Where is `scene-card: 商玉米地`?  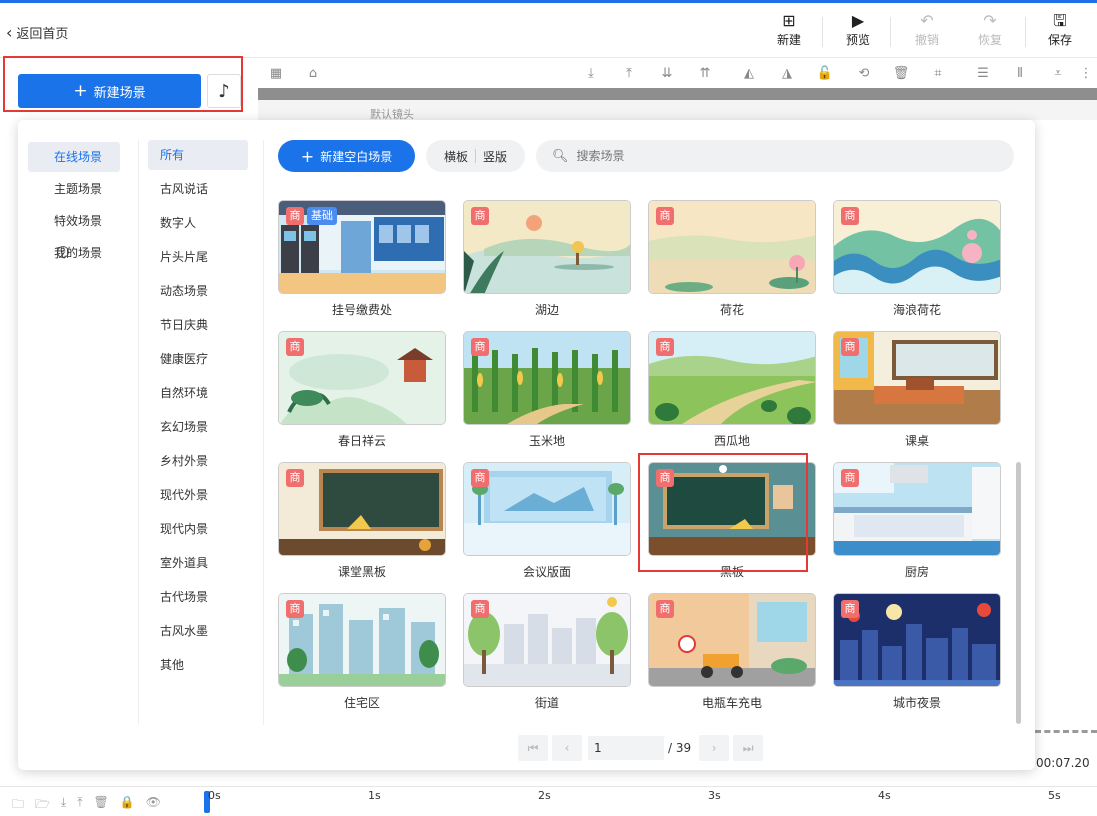
scene-card: 商玉米地 is located at coordinates (547, 390).